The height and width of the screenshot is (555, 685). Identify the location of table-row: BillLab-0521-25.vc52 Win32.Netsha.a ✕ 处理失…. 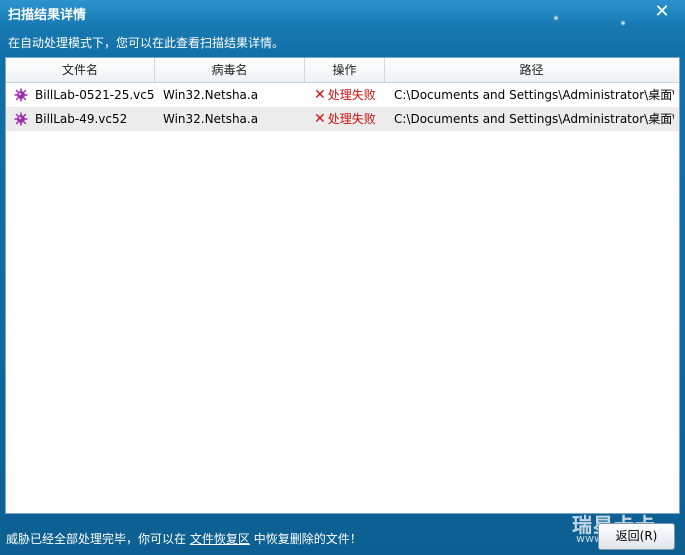
(342, 95).